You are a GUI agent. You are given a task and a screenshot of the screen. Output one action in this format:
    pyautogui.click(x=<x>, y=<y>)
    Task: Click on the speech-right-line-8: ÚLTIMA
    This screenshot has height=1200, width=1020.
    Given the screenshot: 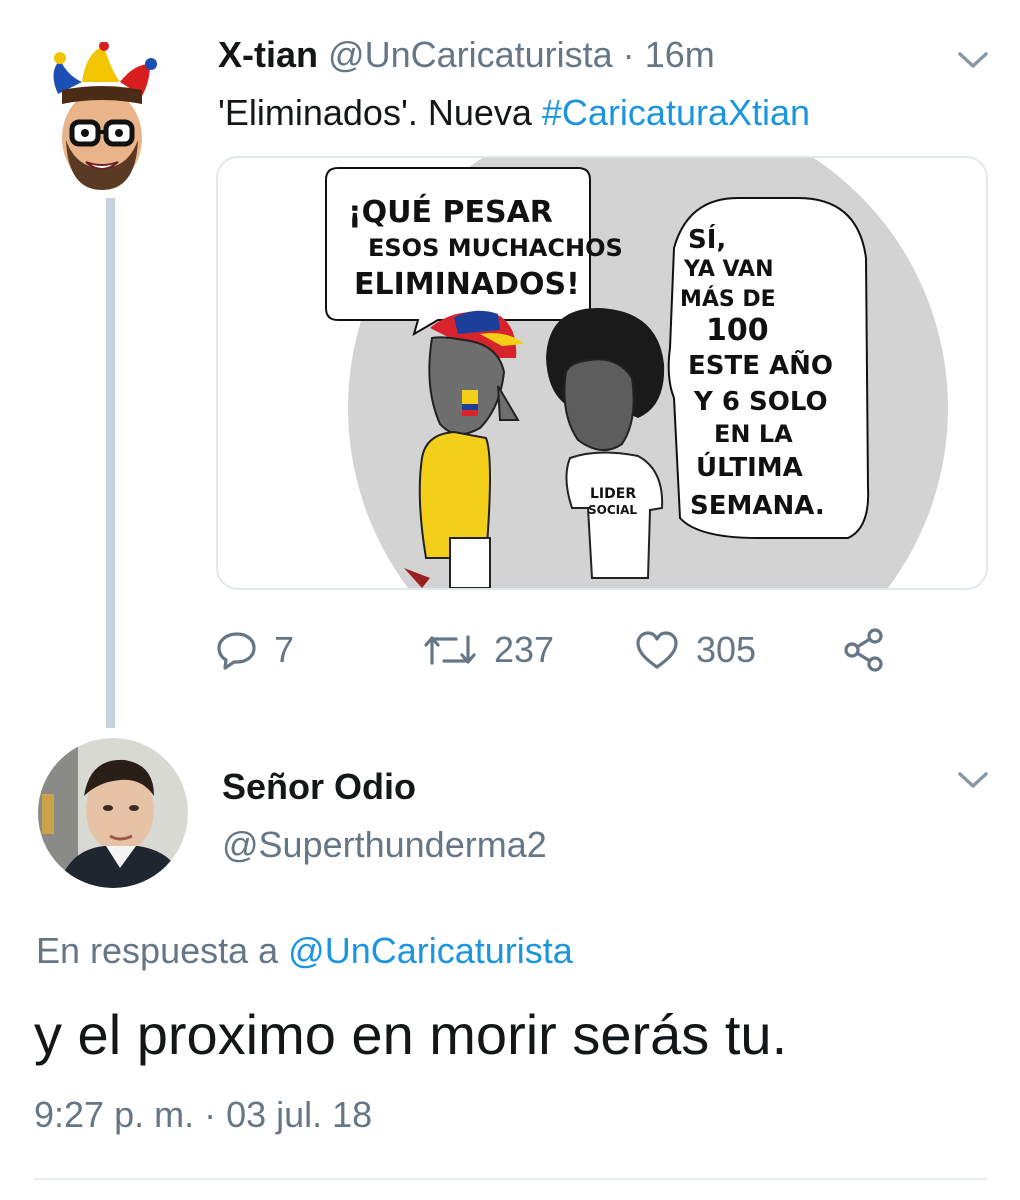 What is the action you would take?
    pyautogui.click(x=749, y=467)
    